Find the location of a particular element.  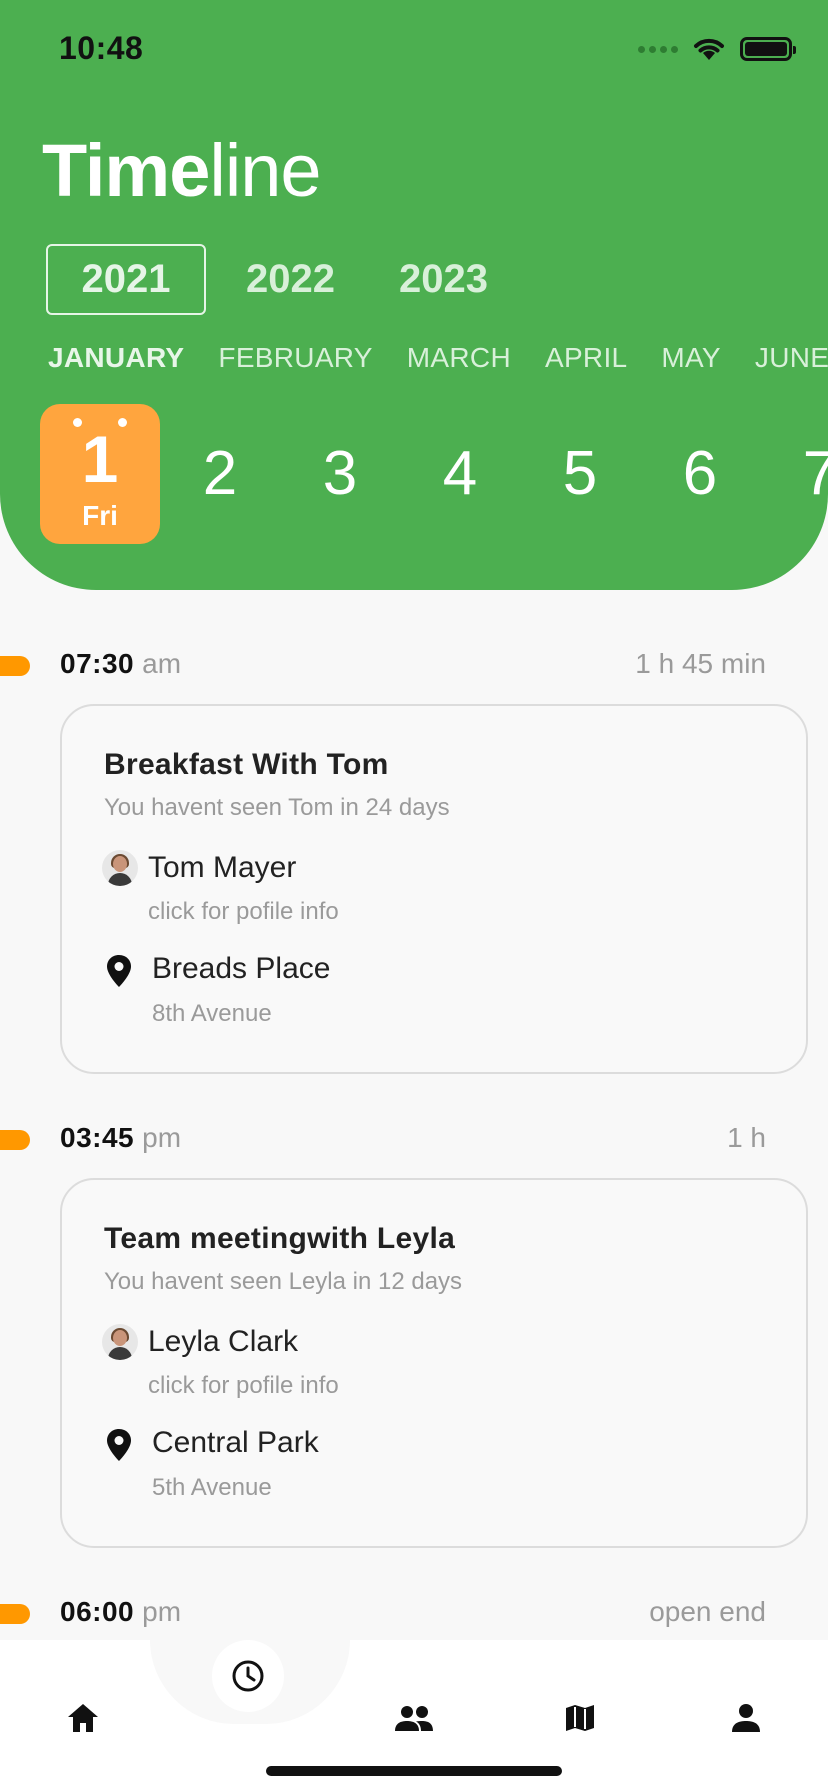

day-number: 2 is located at coordinates (220, 473).